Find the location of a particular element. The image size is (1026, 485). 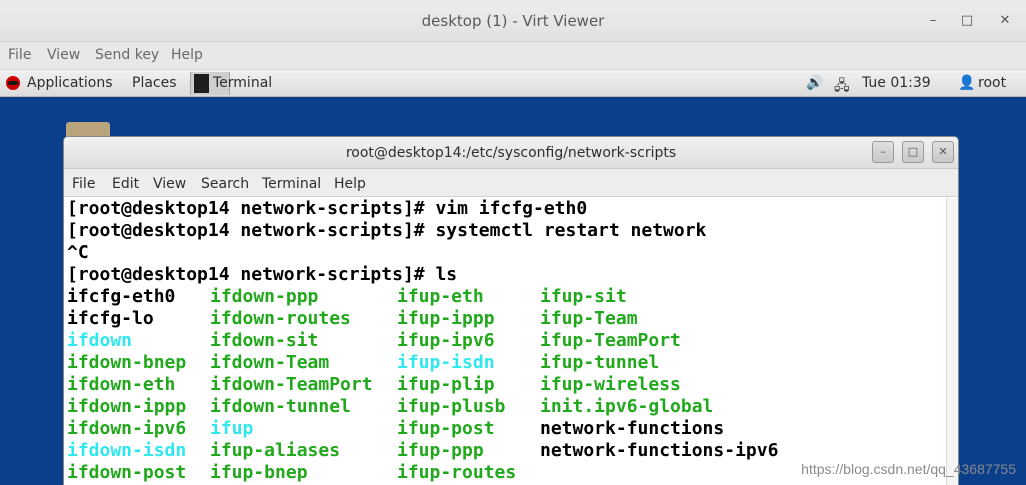

ls-entry: ifup-TeamPort is located at coordinates (610, 340).